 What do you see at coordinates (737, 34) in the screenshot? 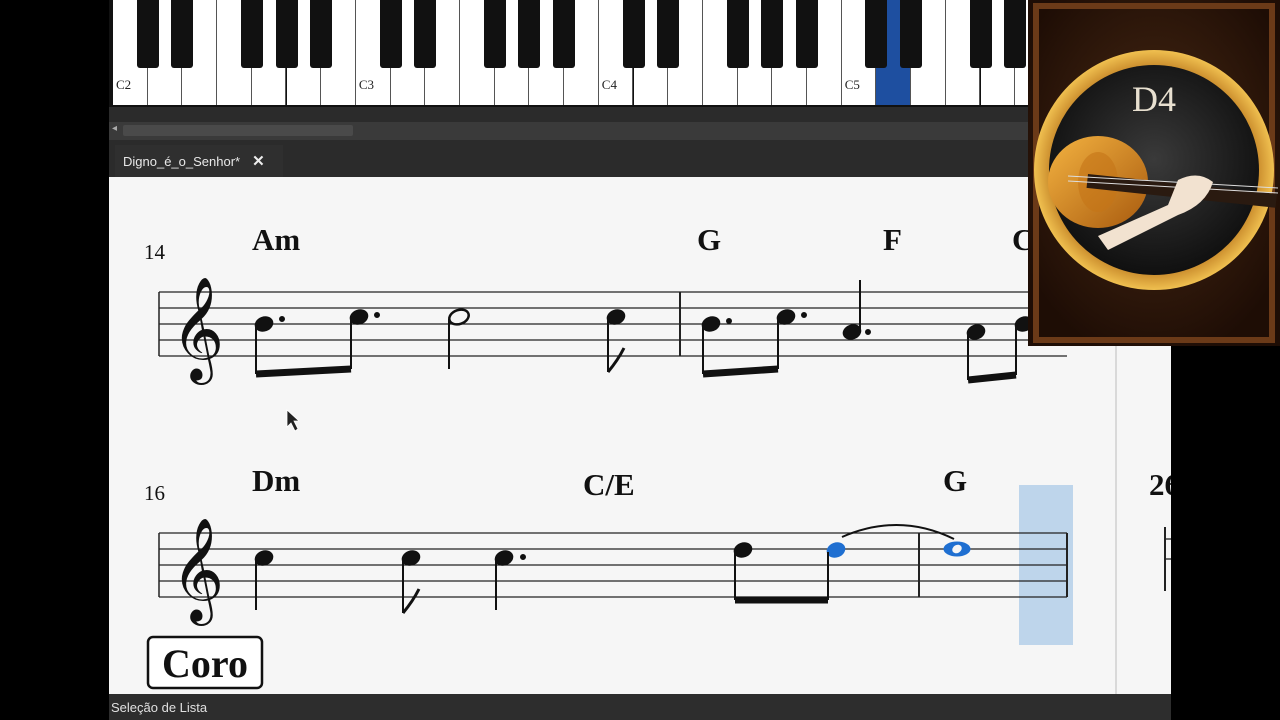
I see `piano-key-f-sharp4` at bounding box center [737, 34].